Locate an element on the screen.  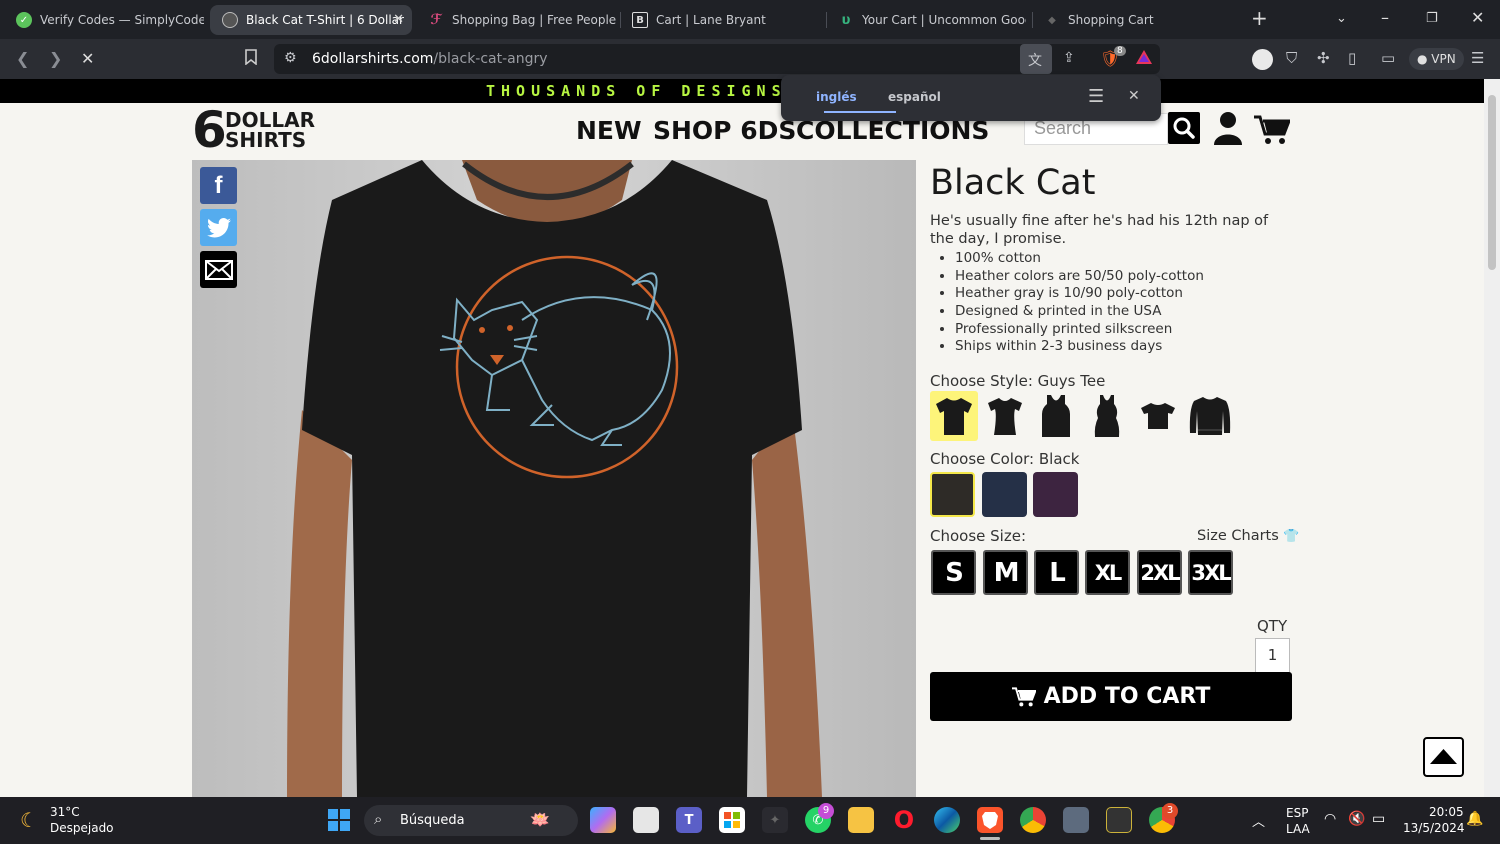
translate-button: 文 is located at coordinates (1036, 59).